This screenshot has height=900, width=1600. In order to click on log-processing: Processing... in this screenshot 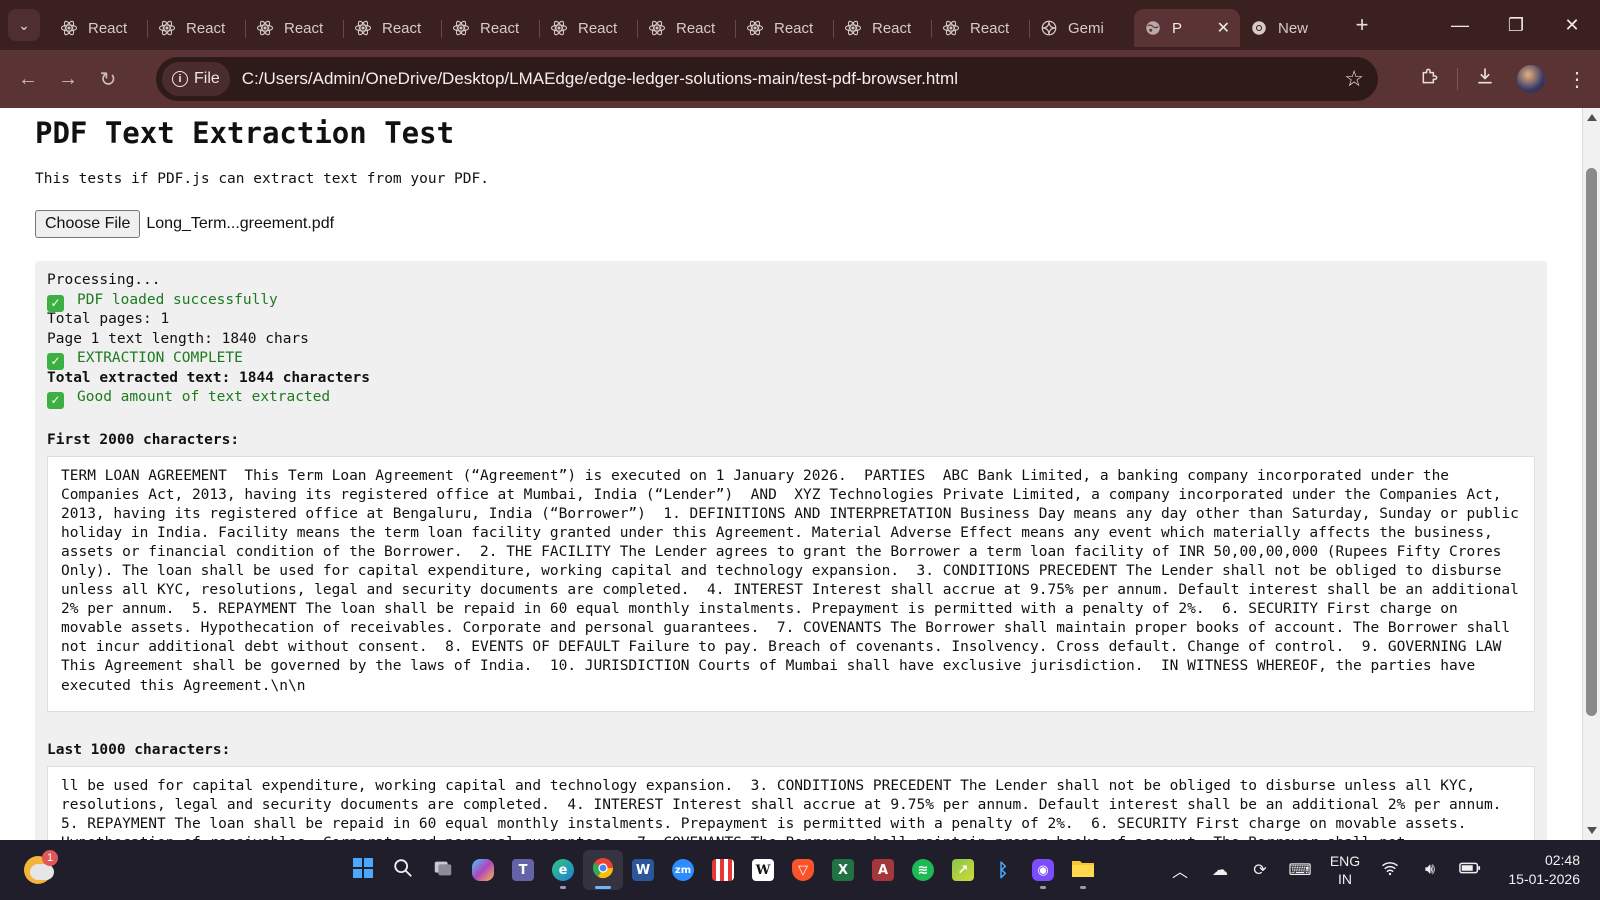, I will do `click(104, 280)`.